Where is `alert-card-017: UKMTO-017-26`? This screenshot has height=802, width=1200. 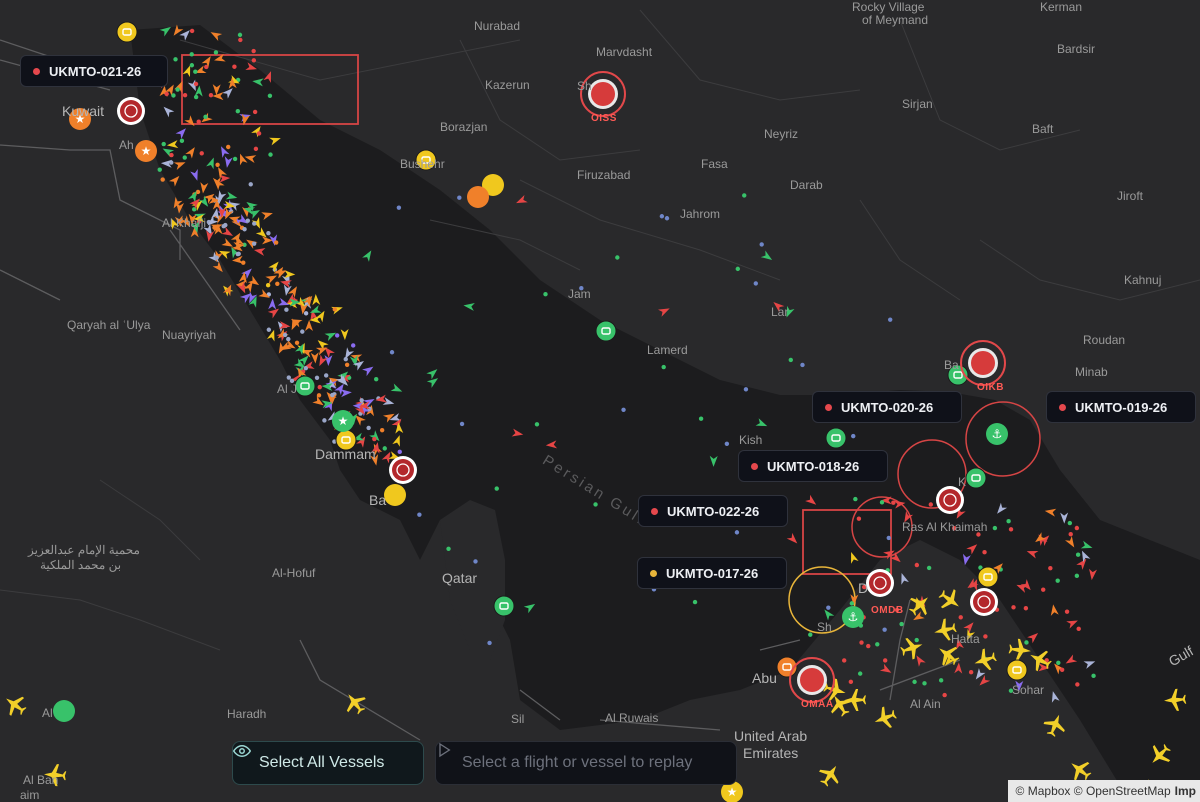 alert-card-017: UKMTO-017-26 is located at coordinates (712, 573).